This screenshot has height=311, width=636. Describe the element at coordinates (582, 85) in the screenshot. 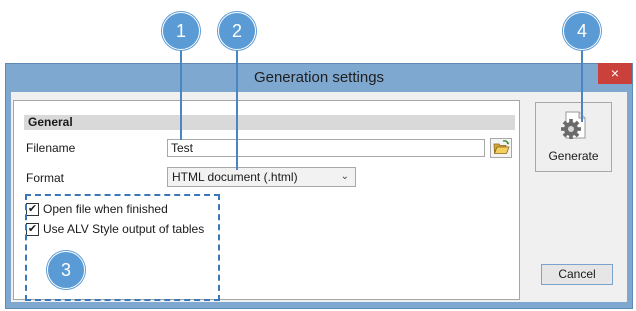

I see `callout-4-leader` at that location.